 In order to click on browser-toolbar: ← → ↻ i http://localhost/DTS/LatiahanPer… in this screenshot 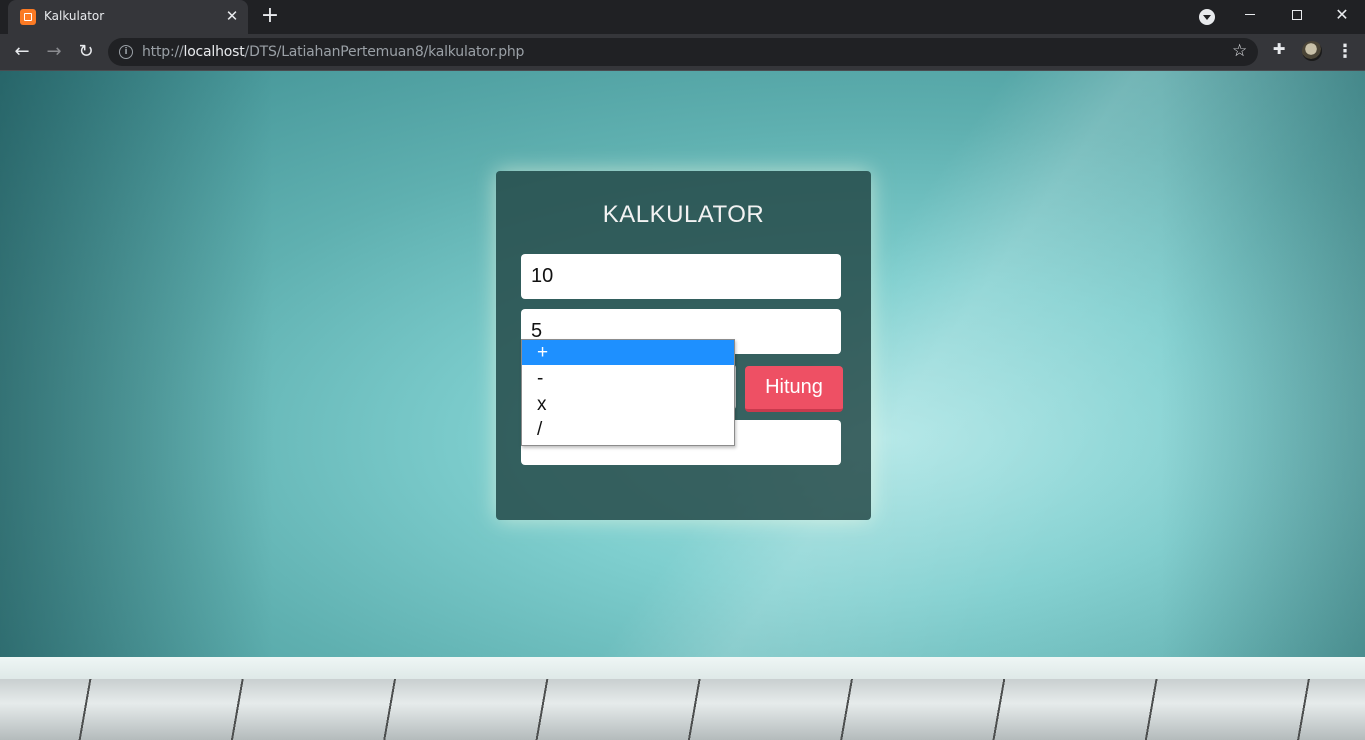, I will do `click(682, 52)`.